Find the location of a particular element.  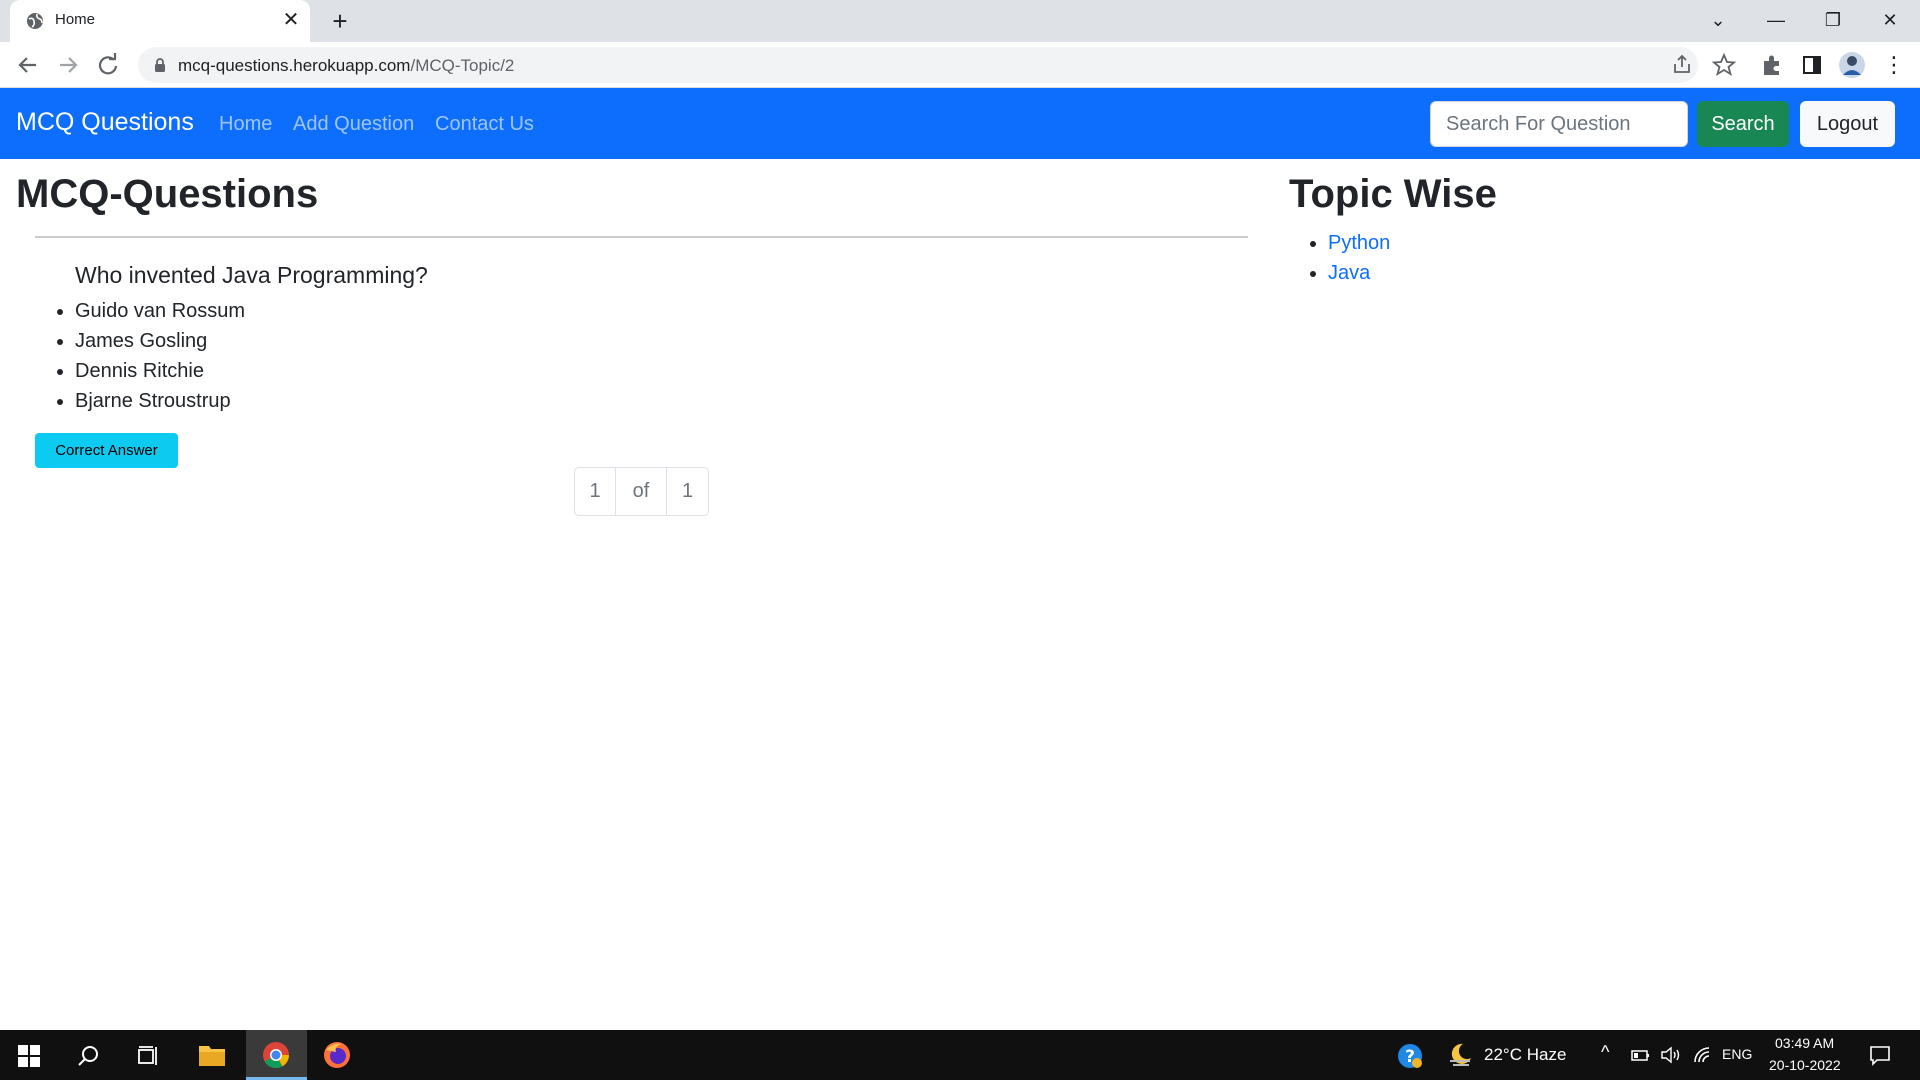

answer-option: Bjarne Stroustrup is located at coordinates (160, 401).